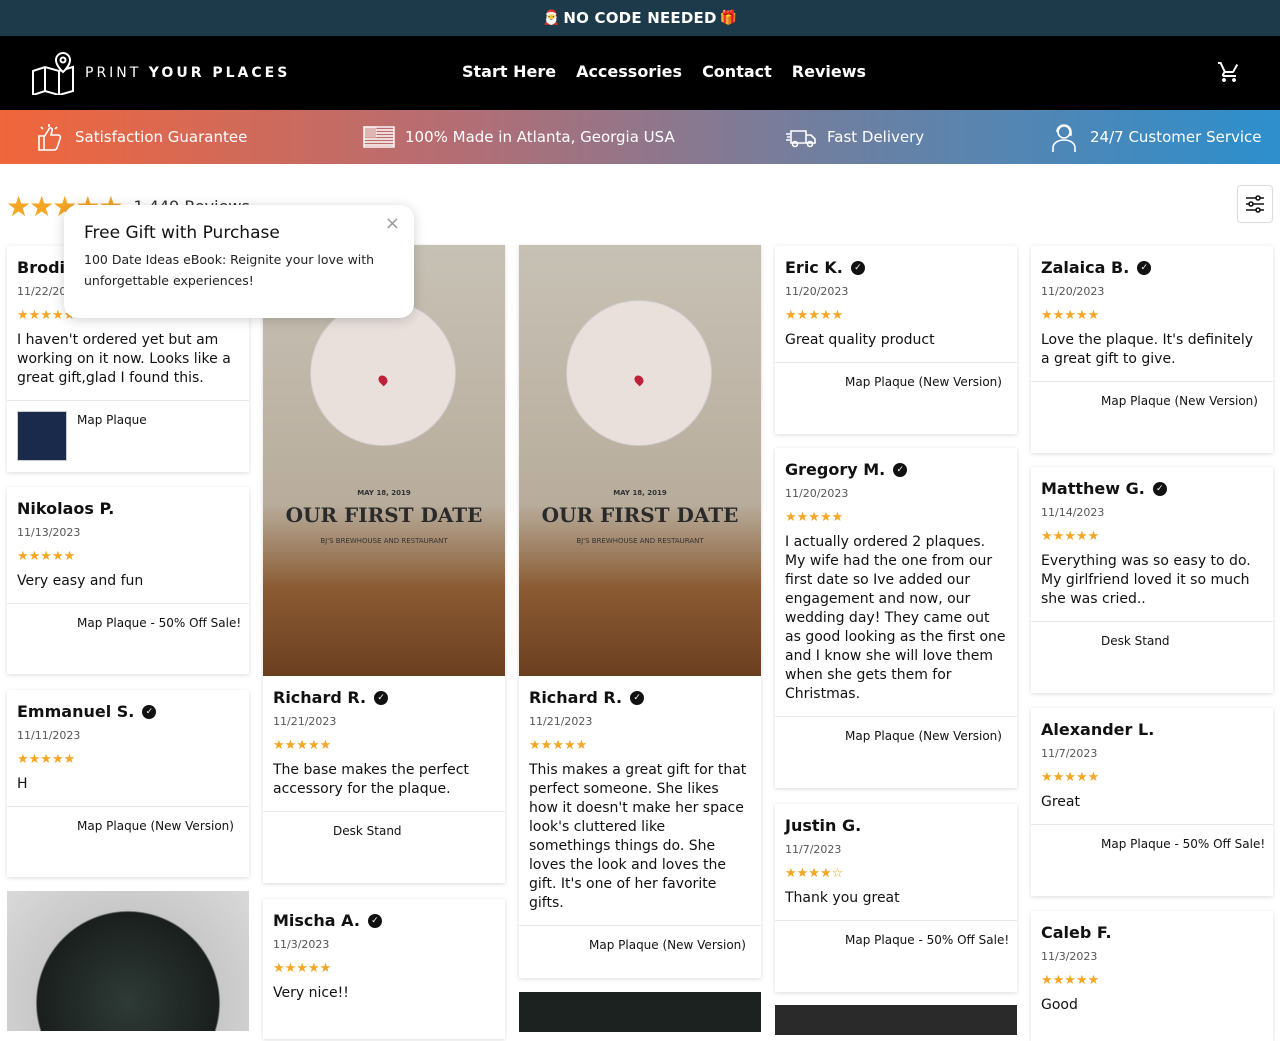  What do you see at coordinates (1076, 932) in the screenshot?
I see `reviewer-name: Caleb F.` at bounding box center [1076, 932].